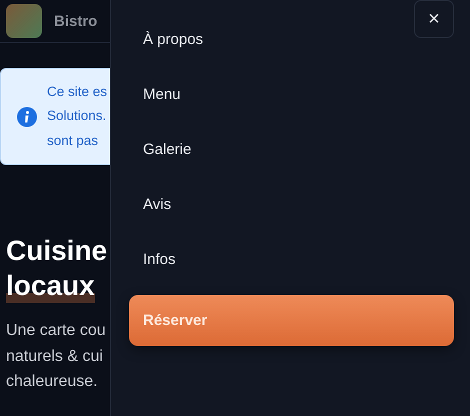 The width and height of the screenshot is (470, 416). Describe the element at coordinates (152, 259) in the screenshot. I see `nav-link: Infos` at that location.